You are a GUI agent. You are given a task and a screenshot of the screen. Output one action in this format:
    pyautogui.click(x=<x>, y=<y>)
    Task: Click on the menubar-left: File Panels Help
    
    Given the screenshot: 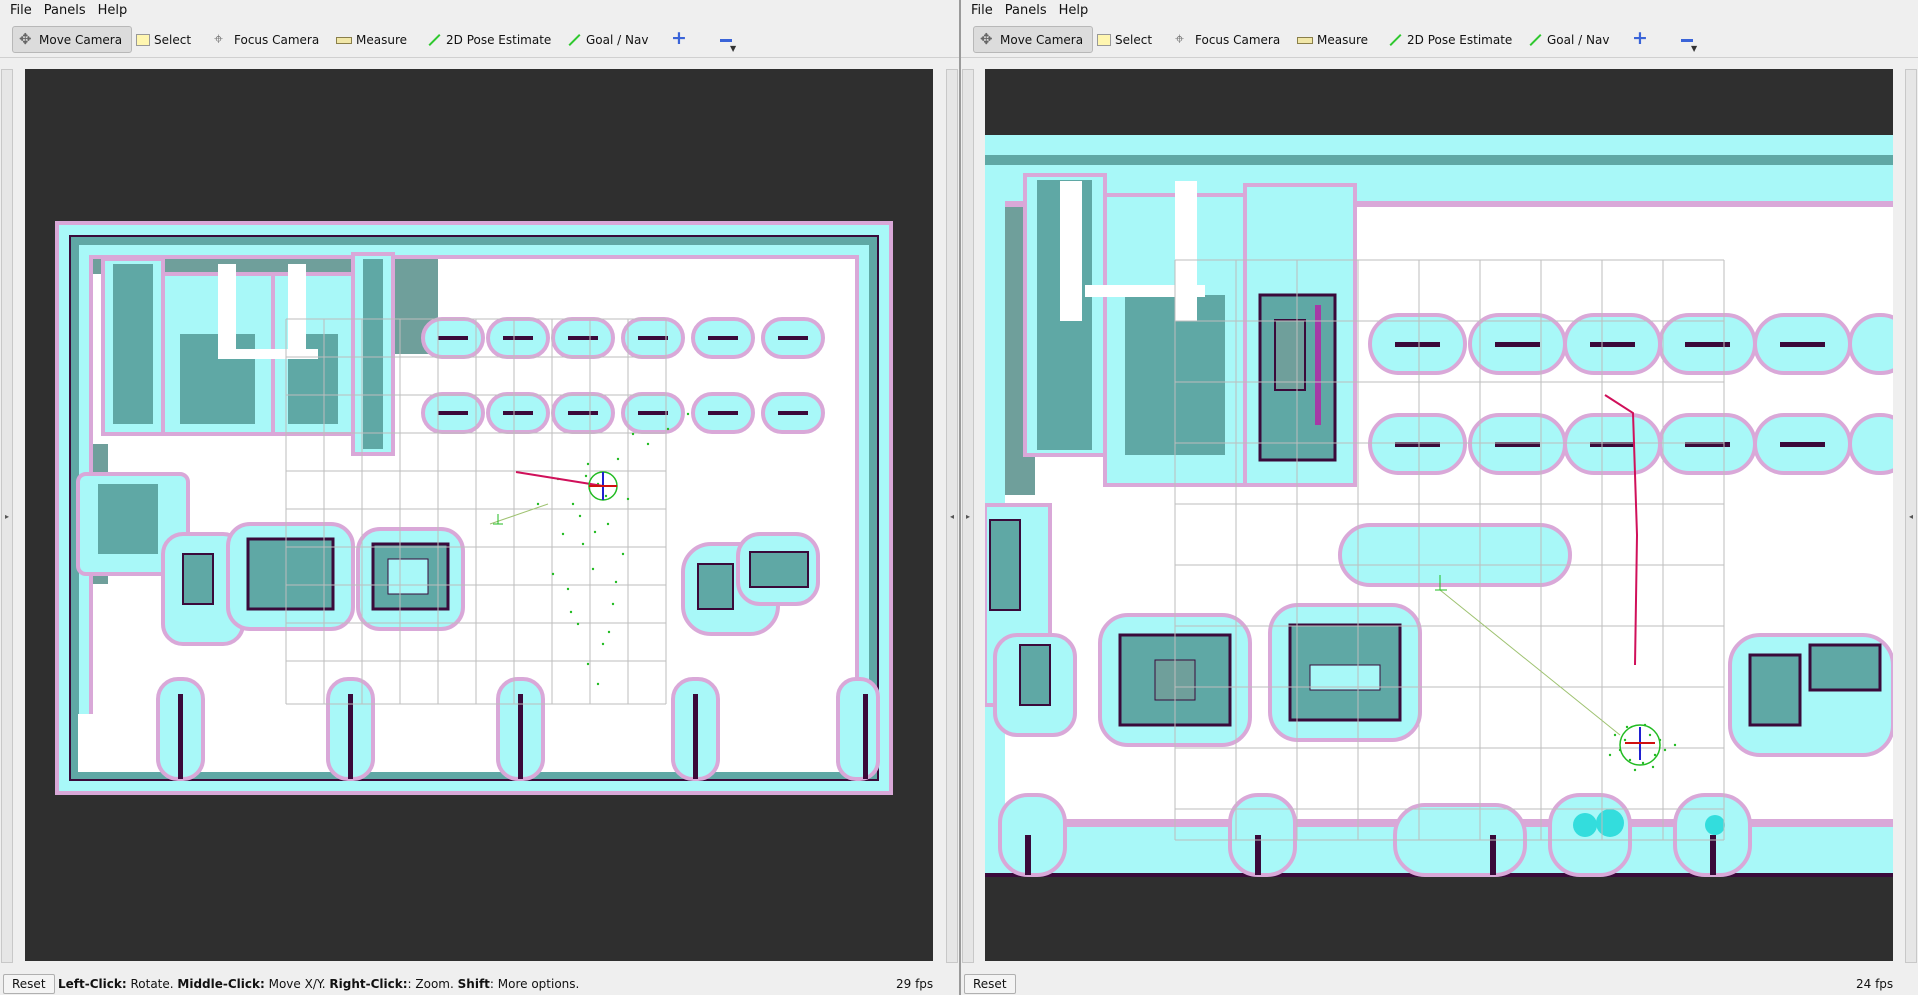 What is the action you would take?
    pyautogui.click(x=479, y=10)
    